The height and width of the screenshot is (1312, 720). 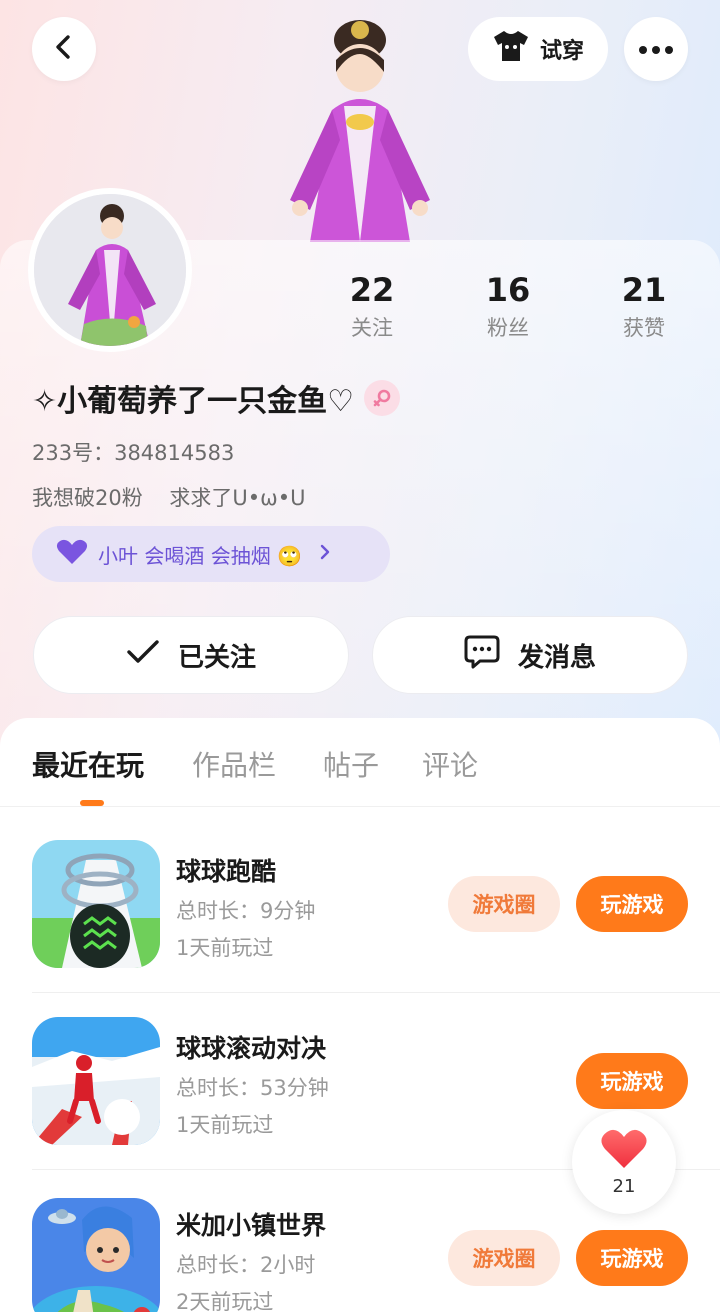 What do you see at coordinates (482, 655) in the screenshot?
I see `message-icon` at bounding box center [482, 655].